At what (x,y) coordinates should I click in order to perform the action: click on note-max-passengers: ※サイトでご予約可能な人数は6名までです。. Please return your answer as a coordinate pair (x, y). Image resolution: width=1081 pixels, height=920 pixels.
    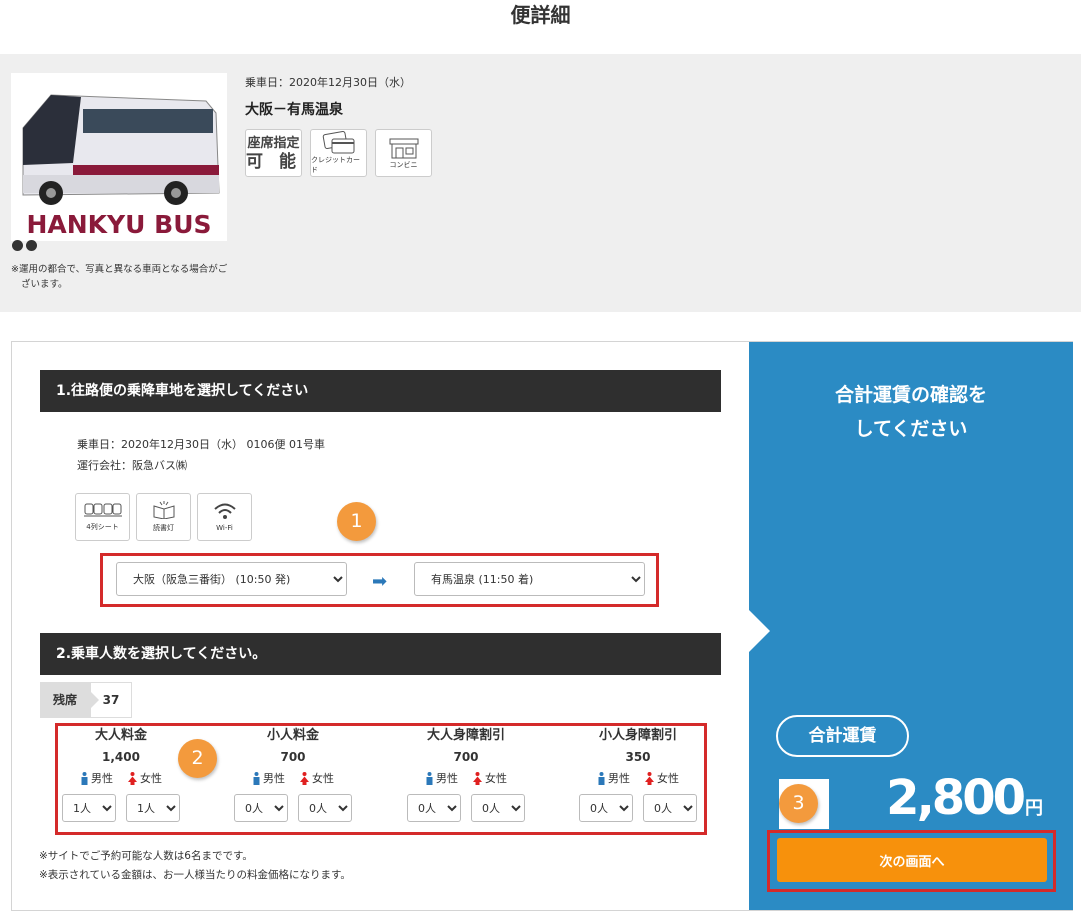
    Looking at the image, I should click on (146, 856).